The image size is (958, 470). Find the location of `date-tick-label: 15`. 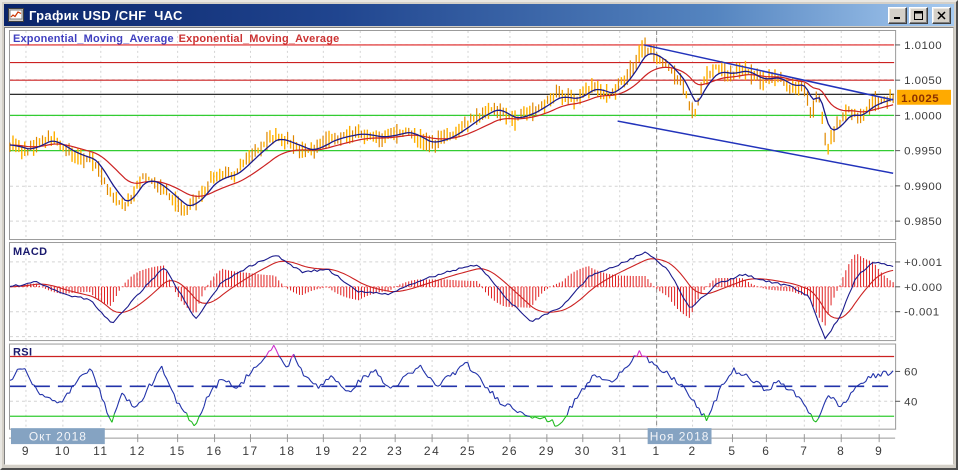

date-tick-label: 15 is located at coordinates (177, 451).